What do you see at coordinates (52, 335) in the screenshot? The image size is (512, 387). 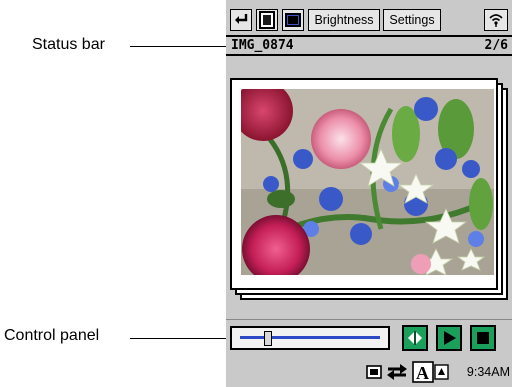 I see `control-panel-callout: Control panel` at bounding box center [52, 335].